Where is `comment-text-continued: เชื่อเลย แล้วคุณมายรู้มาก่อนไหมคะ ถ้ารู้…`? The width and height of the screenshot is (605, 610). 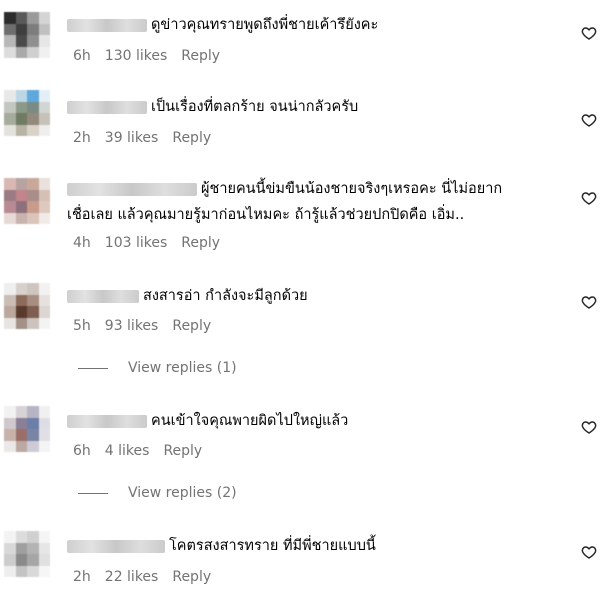
comment-text-continued: เชื่อเลย แล้วคุณมายรู้มาก่อนไหมคะ ถ้ารู้… is located at coordinates (266, 215).